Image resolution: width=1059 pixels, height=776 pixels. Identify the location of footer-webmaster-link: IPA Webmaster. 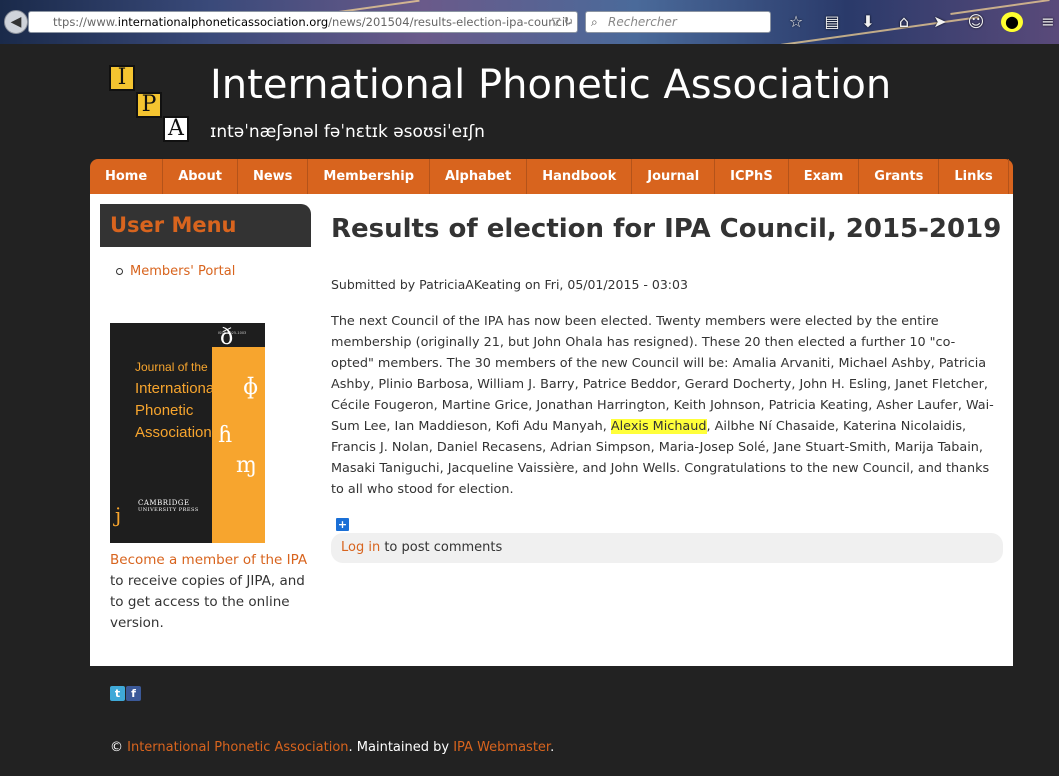
(501, 747).